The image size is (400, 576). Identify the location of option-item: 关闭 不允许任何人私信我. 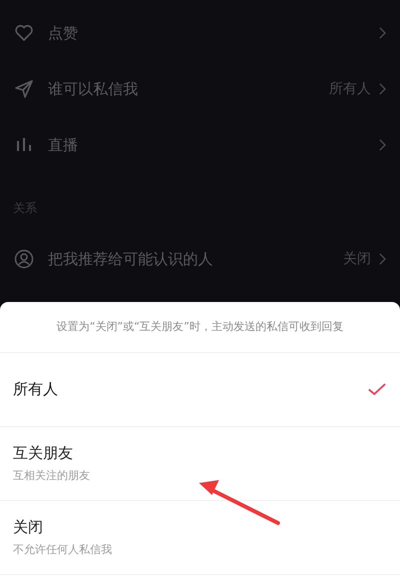
(200, 538).